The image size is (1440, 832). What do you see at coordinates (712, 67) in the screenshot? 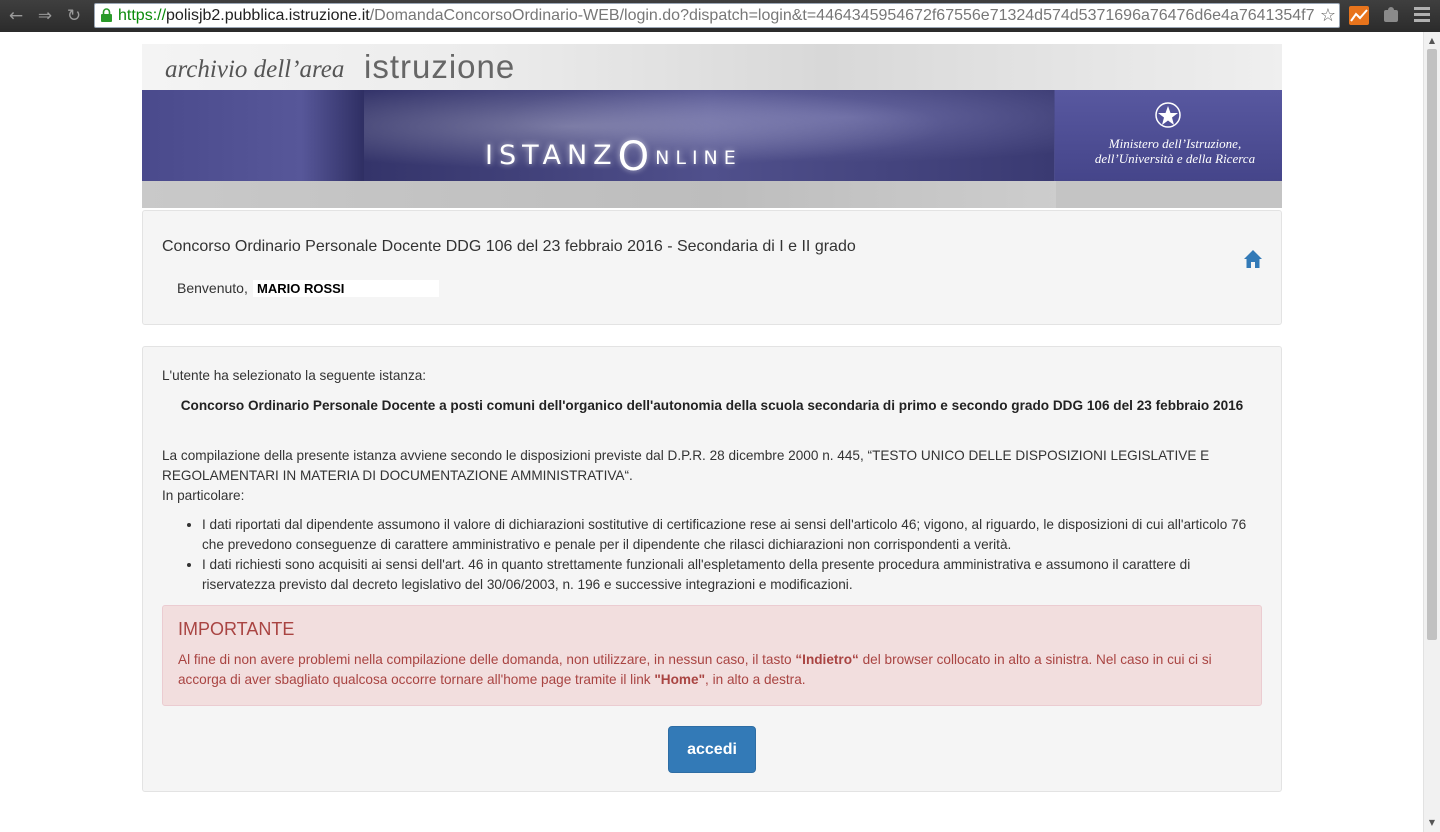
I see `site-header-top: archivio dell’area istruzione` at bounding box center [712, 67].